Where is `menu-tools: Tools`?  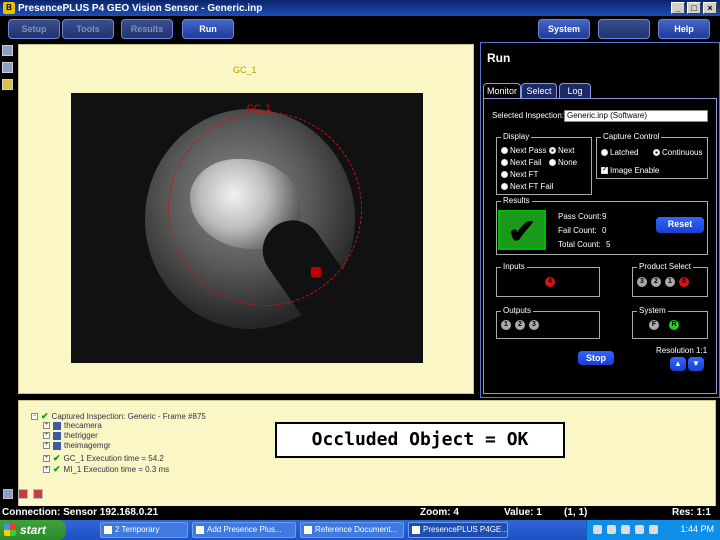 menu-tools: Tools is located at coordinates (88, 29).